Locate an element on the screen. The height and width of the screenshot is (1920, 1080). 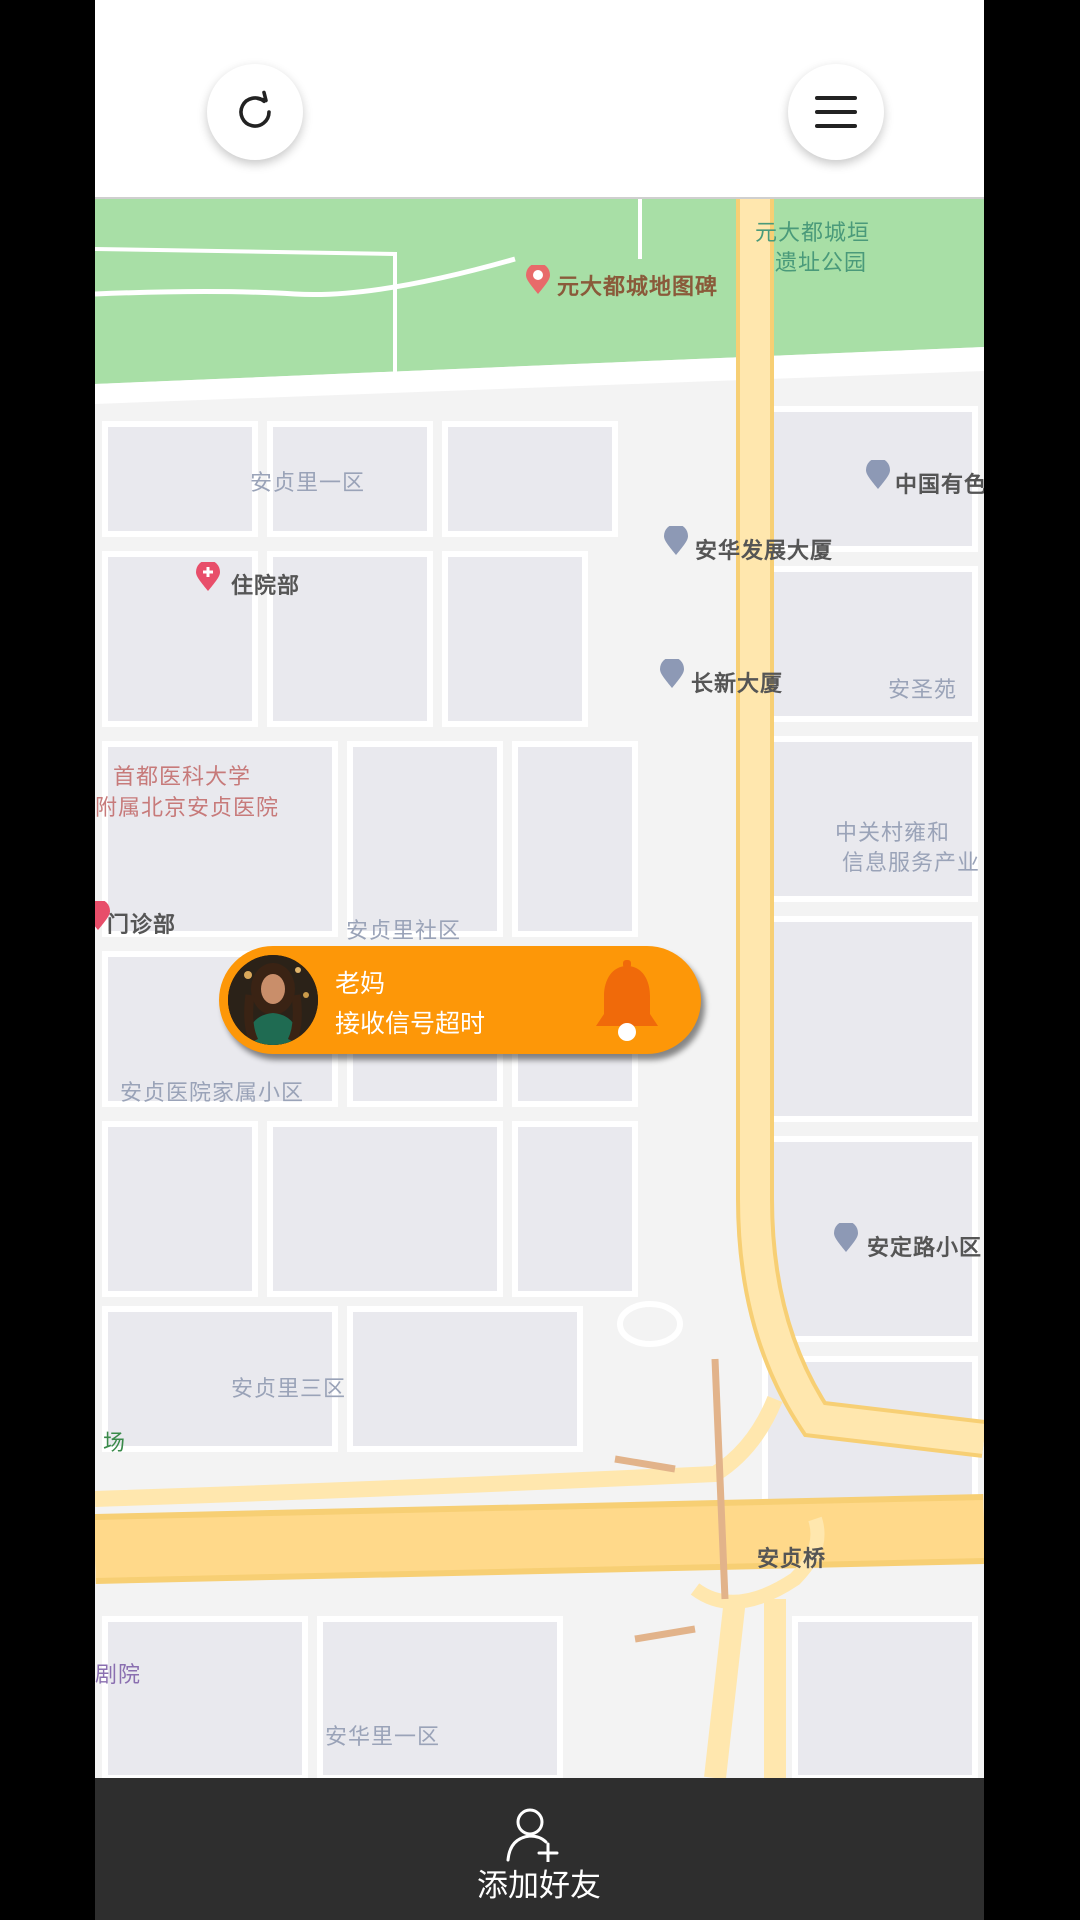
poi-pin-icon is located at coordinates (538, 279).